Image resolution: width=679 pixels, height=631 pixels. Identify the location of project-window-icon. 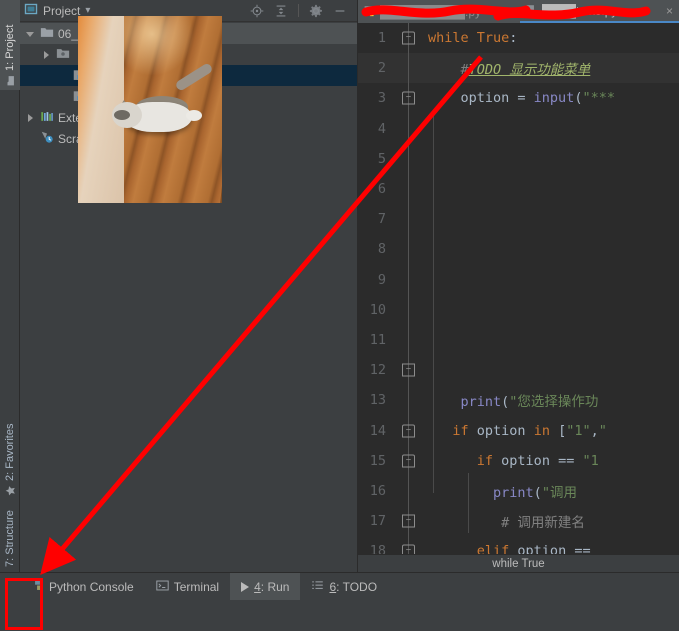
(31, 10).